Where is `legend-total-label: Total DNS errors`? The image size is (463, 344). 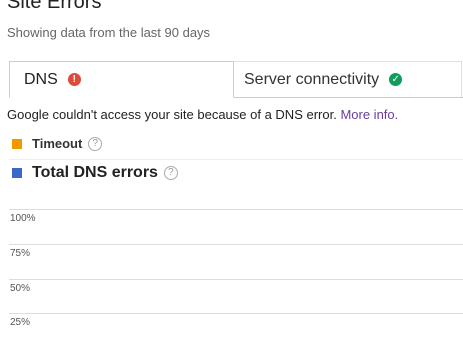
legend-total-label: Total DNS errors is located at coordinates (95, 172).